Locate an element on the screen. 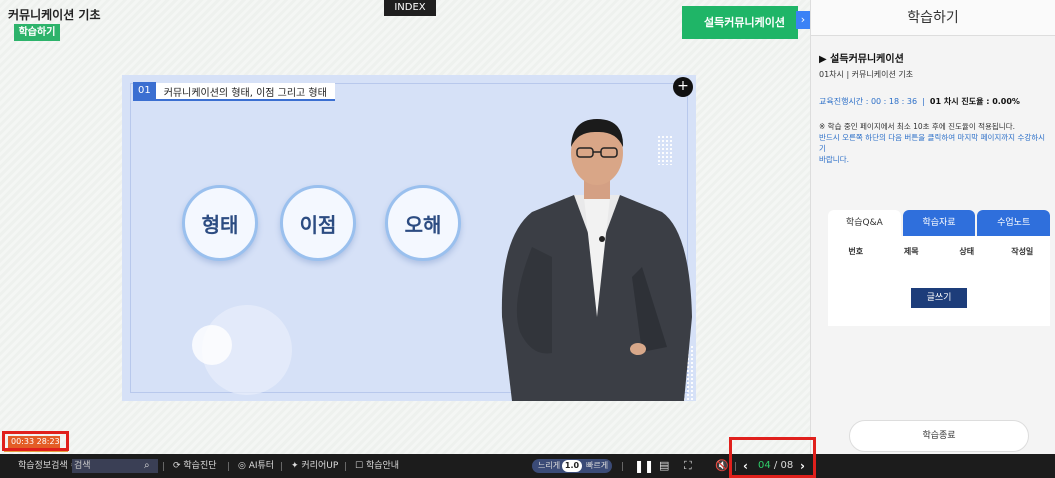 This screenshot has width=1055, height=478. ai-tutor-button: ◎ AI튜터 is located at coordinates (256, 466).